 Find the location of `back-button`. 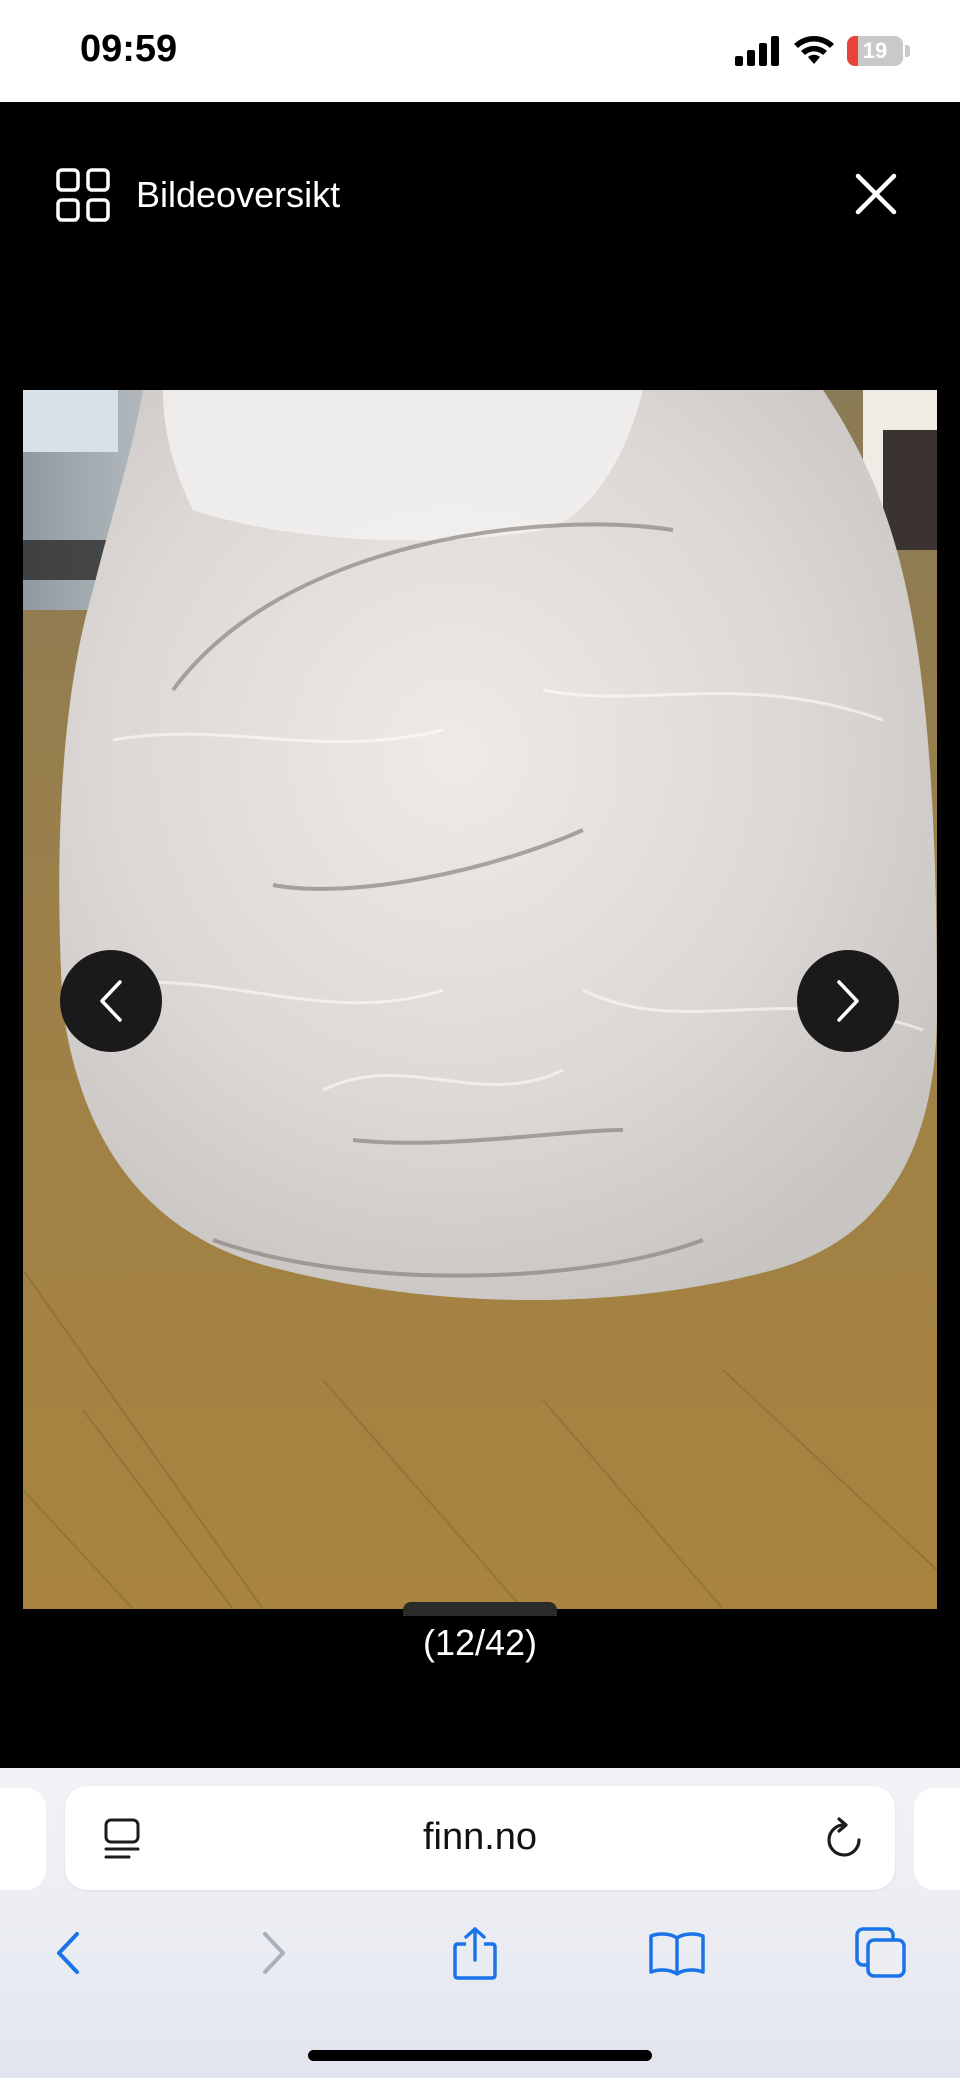

back-button is located at coordinates (67, 1953).